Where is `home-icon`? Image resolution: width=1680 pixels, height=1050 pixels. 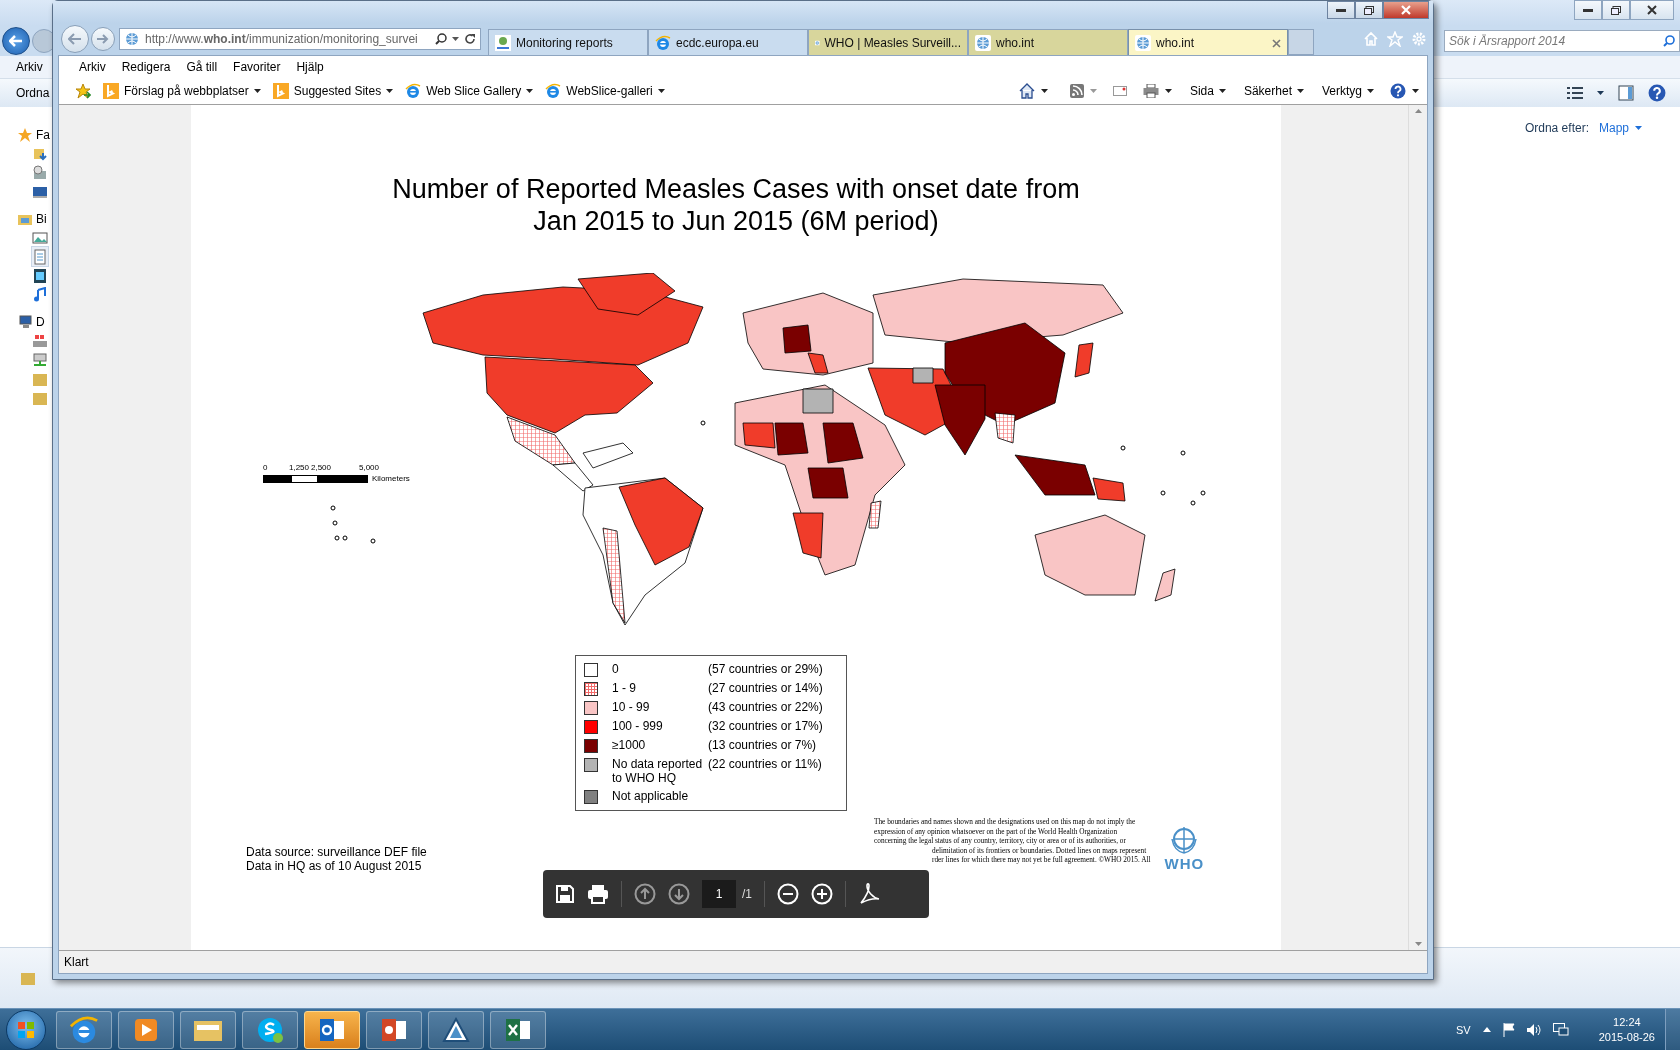
home-icon is located at coordinates (1026, 91).